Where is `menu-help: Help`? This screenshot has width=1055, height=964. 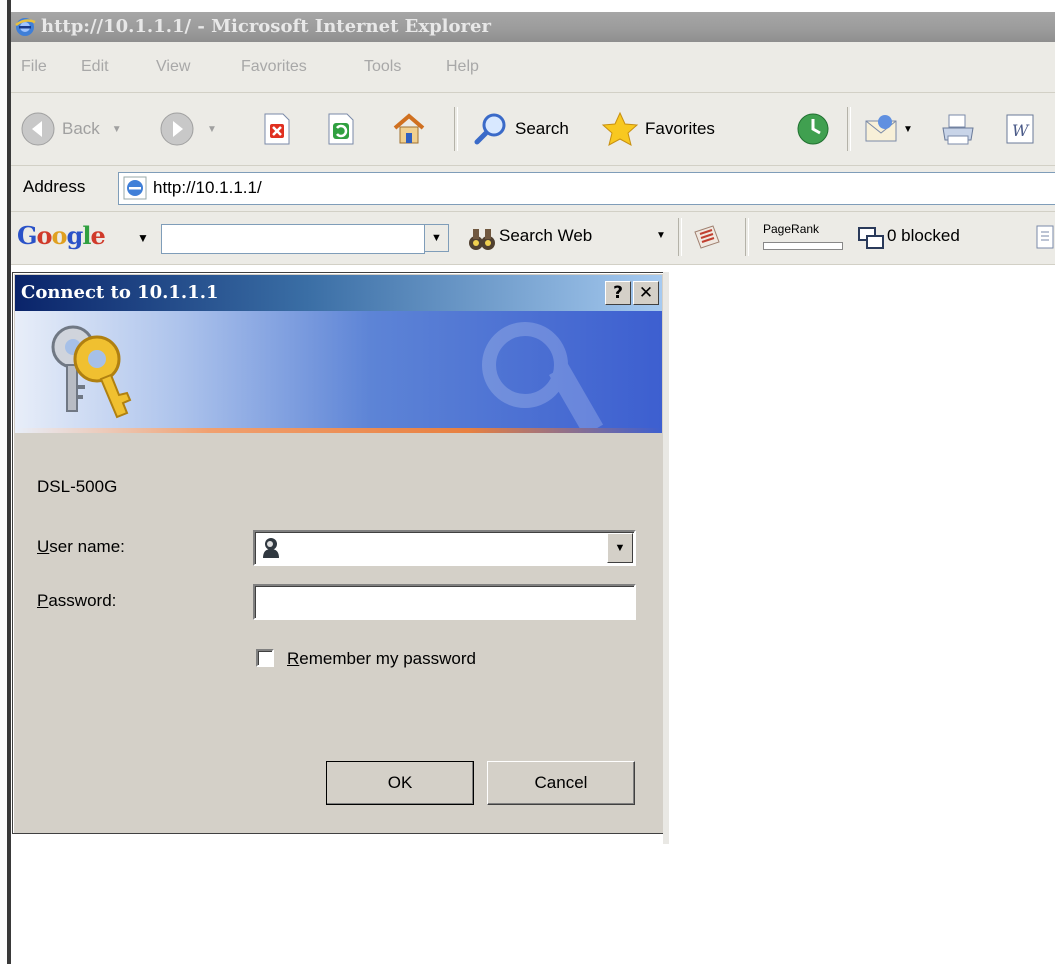
menu-help: Help is located at coordinates (462, 67).